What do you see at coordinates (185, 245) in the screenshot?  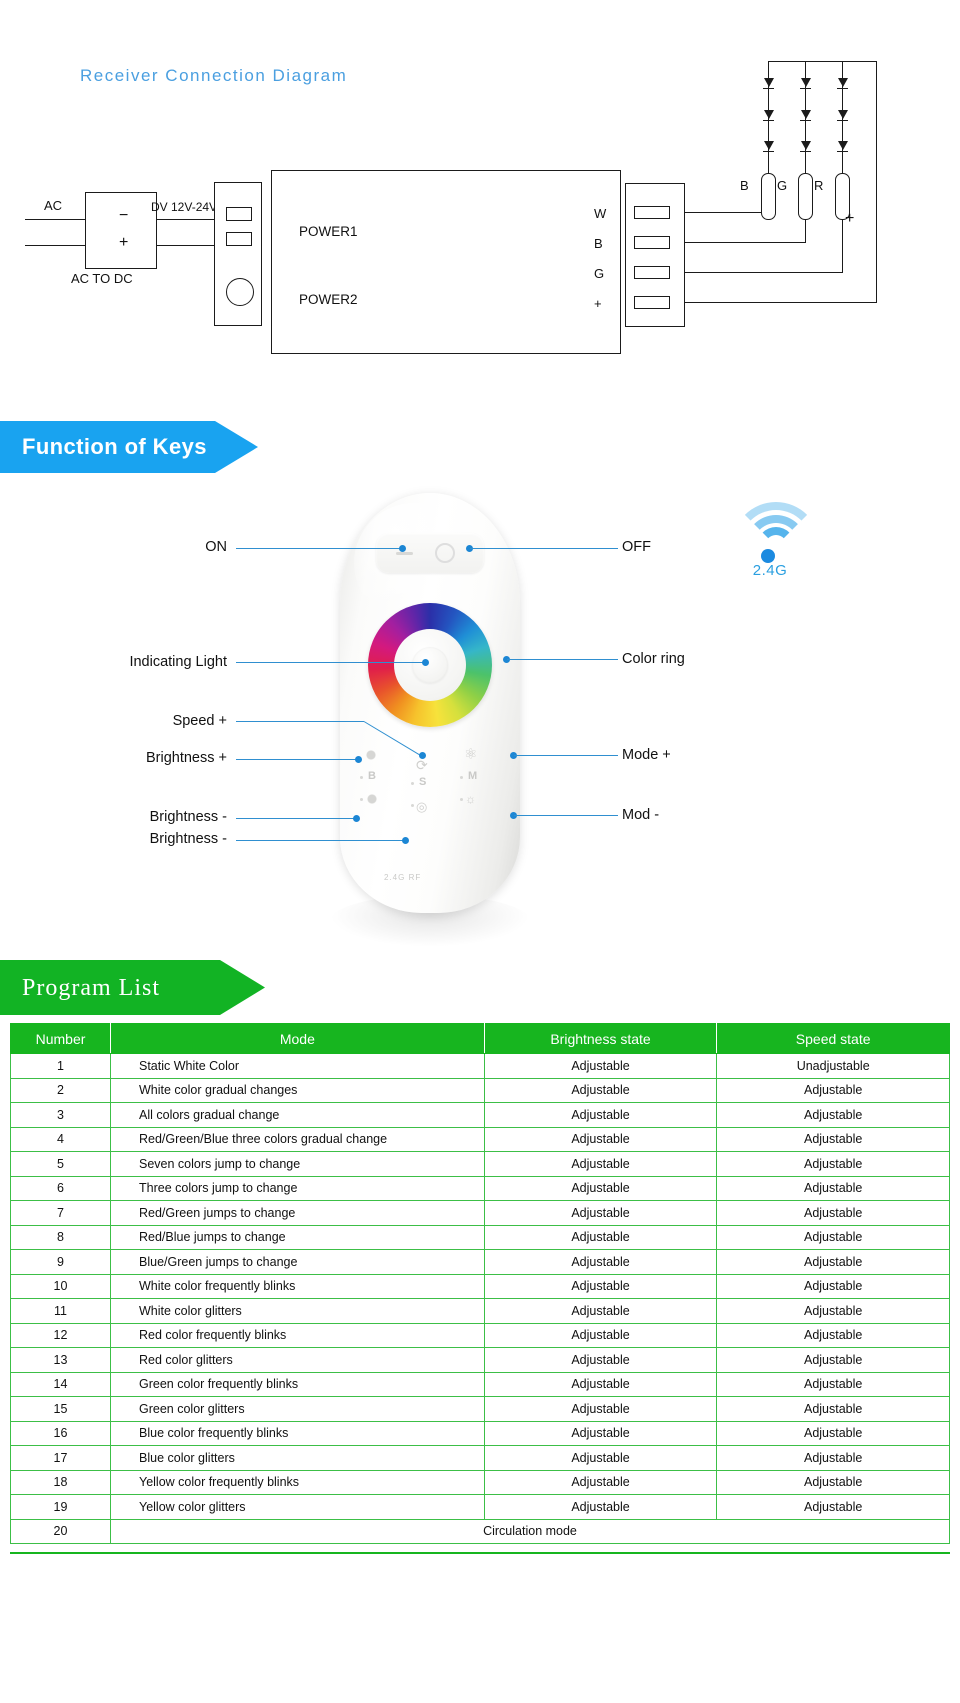 I see `dc-wire-bottom` at bounding box center [185, 245].